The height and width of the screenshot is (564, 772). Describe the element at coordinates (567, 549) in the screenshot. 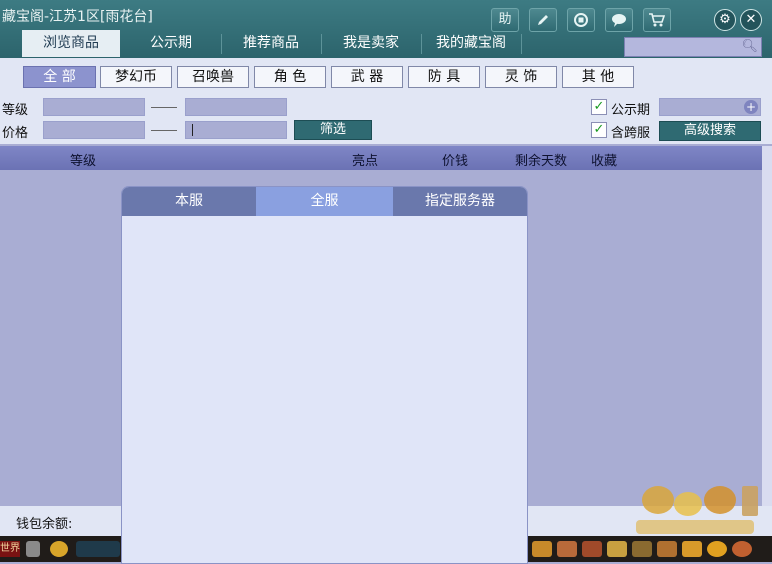

I see `item-icon` at that location.